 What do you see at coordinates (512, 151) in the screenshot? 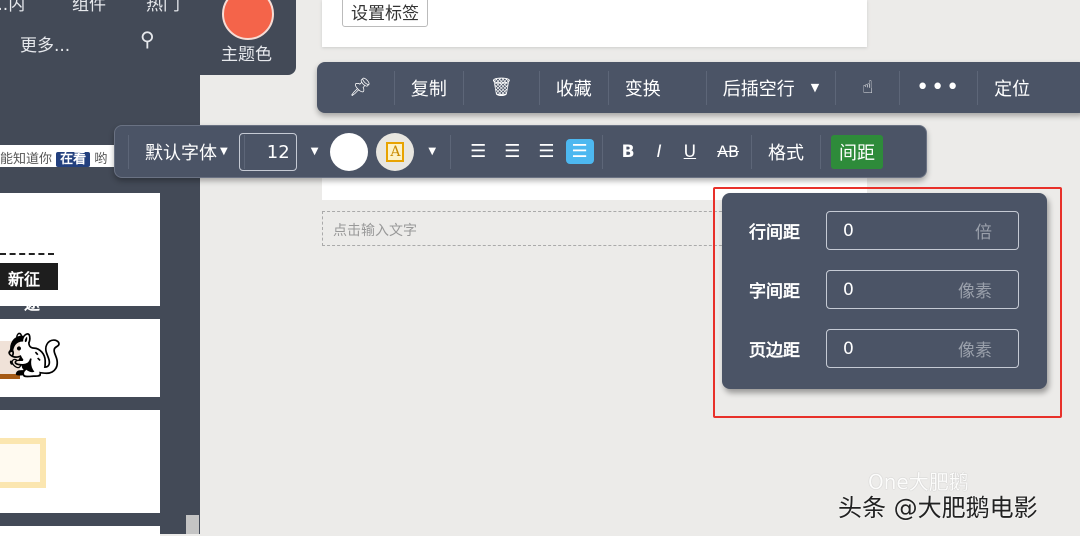
I see `align-center-icon: ☰` at bounding box center [512, 151].